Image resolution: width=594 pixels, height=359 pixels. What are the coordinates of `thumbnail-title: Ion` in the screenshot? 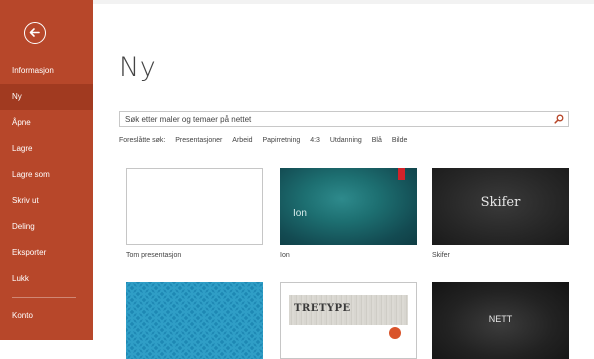 It's located at (300, 213).